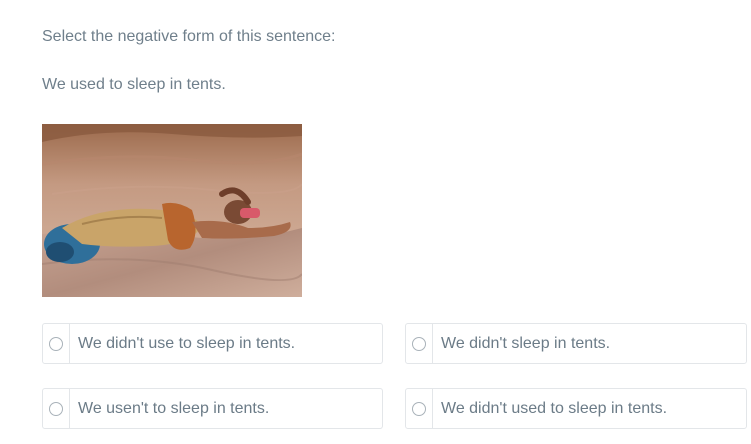 The height and width of the screenshot is (444, 751). Describe the element at coordinates (187, 343) in the screenshot. I see `answer-label: We didn't use to sleep in tents.` at that location.